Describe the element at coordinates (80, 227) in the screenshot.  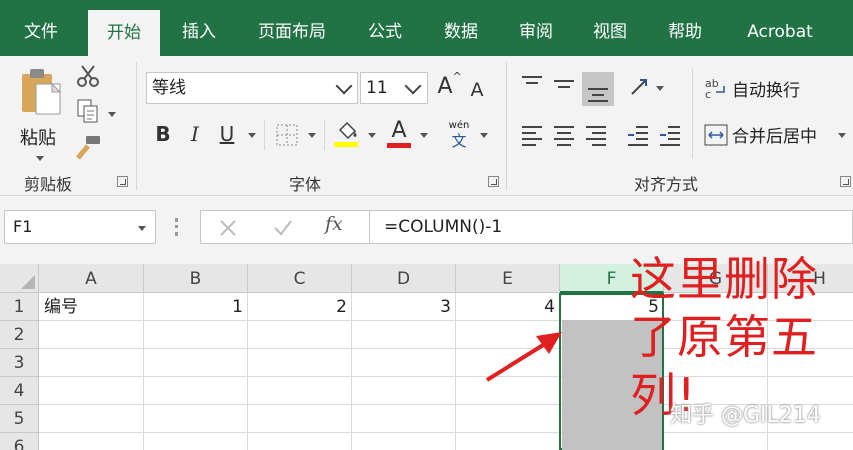
I see `name-box: F1` at that location.